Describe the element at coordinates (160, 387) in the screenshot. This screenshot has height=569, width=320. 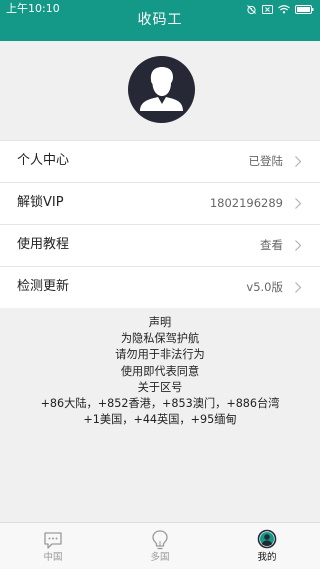
I see `notice-line: 关于区号` at that location.